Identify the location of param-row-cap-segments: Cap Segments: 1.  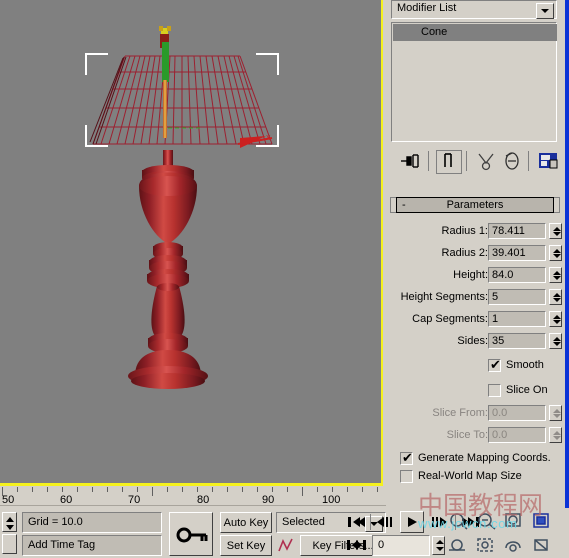
(476, 319).